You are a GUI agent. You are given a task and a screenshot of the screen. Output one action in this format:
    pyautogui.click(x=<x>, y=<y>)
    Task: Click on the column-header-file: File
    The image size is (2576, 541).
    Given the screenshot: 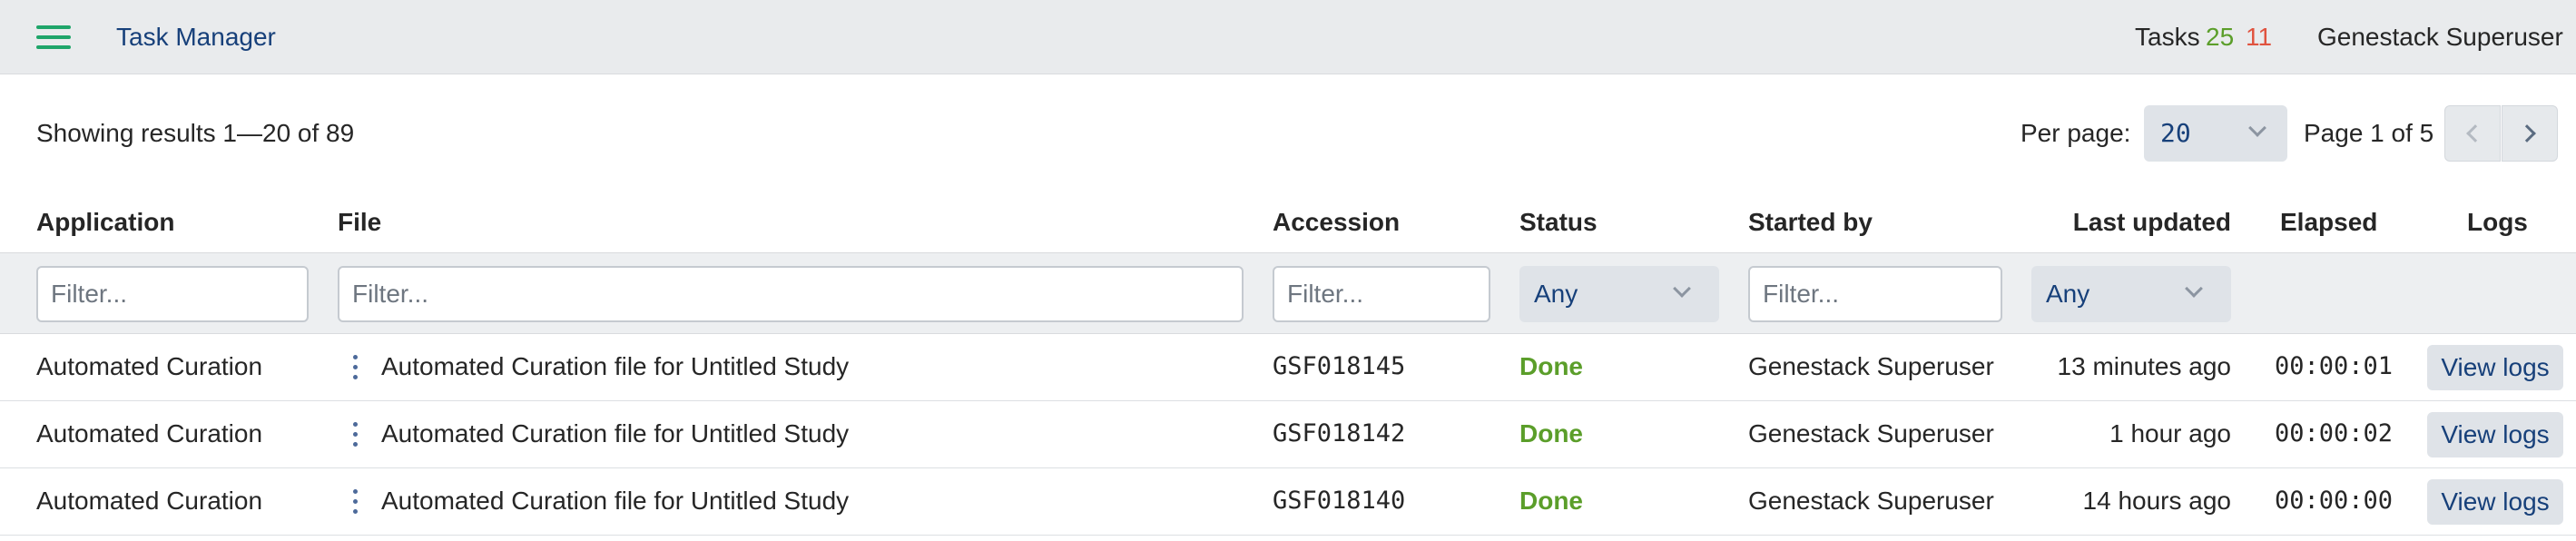 What is the action you would take?
    pyautogui.click(x=359, y=222)
    